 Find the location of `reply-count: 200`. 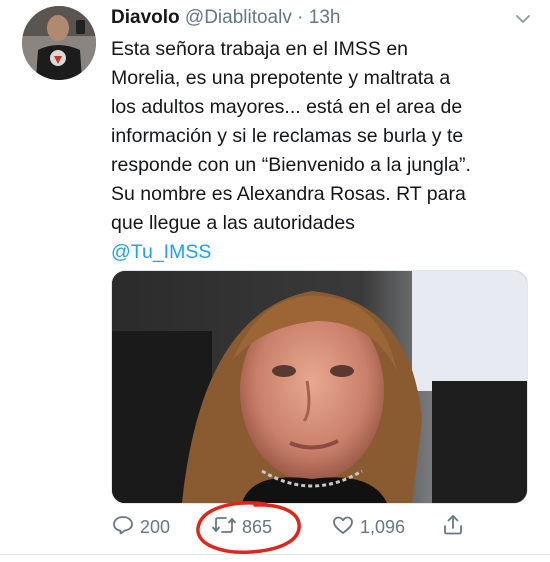

reply-count: 200 is located at coordinates (155, 527).